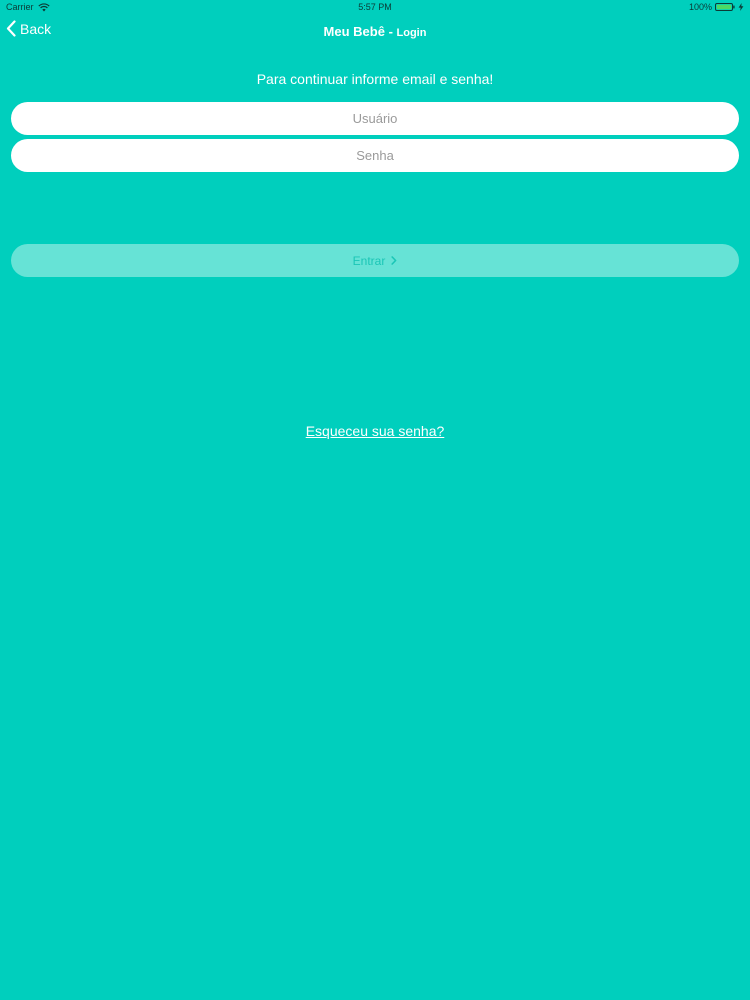  I want to click on app-title: Meu Bebê, so click(354, 31).